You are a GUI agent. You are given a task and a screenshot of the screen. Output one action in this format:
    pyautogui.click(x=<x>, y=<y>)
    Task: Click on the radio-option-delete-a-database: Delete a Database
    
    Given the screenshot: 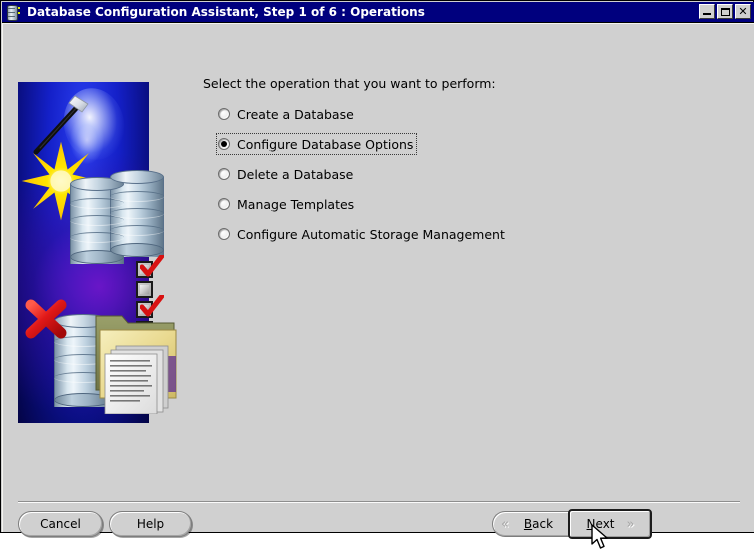 What is the action you would take?
    pyautogui.click(x=285, y=174)
    